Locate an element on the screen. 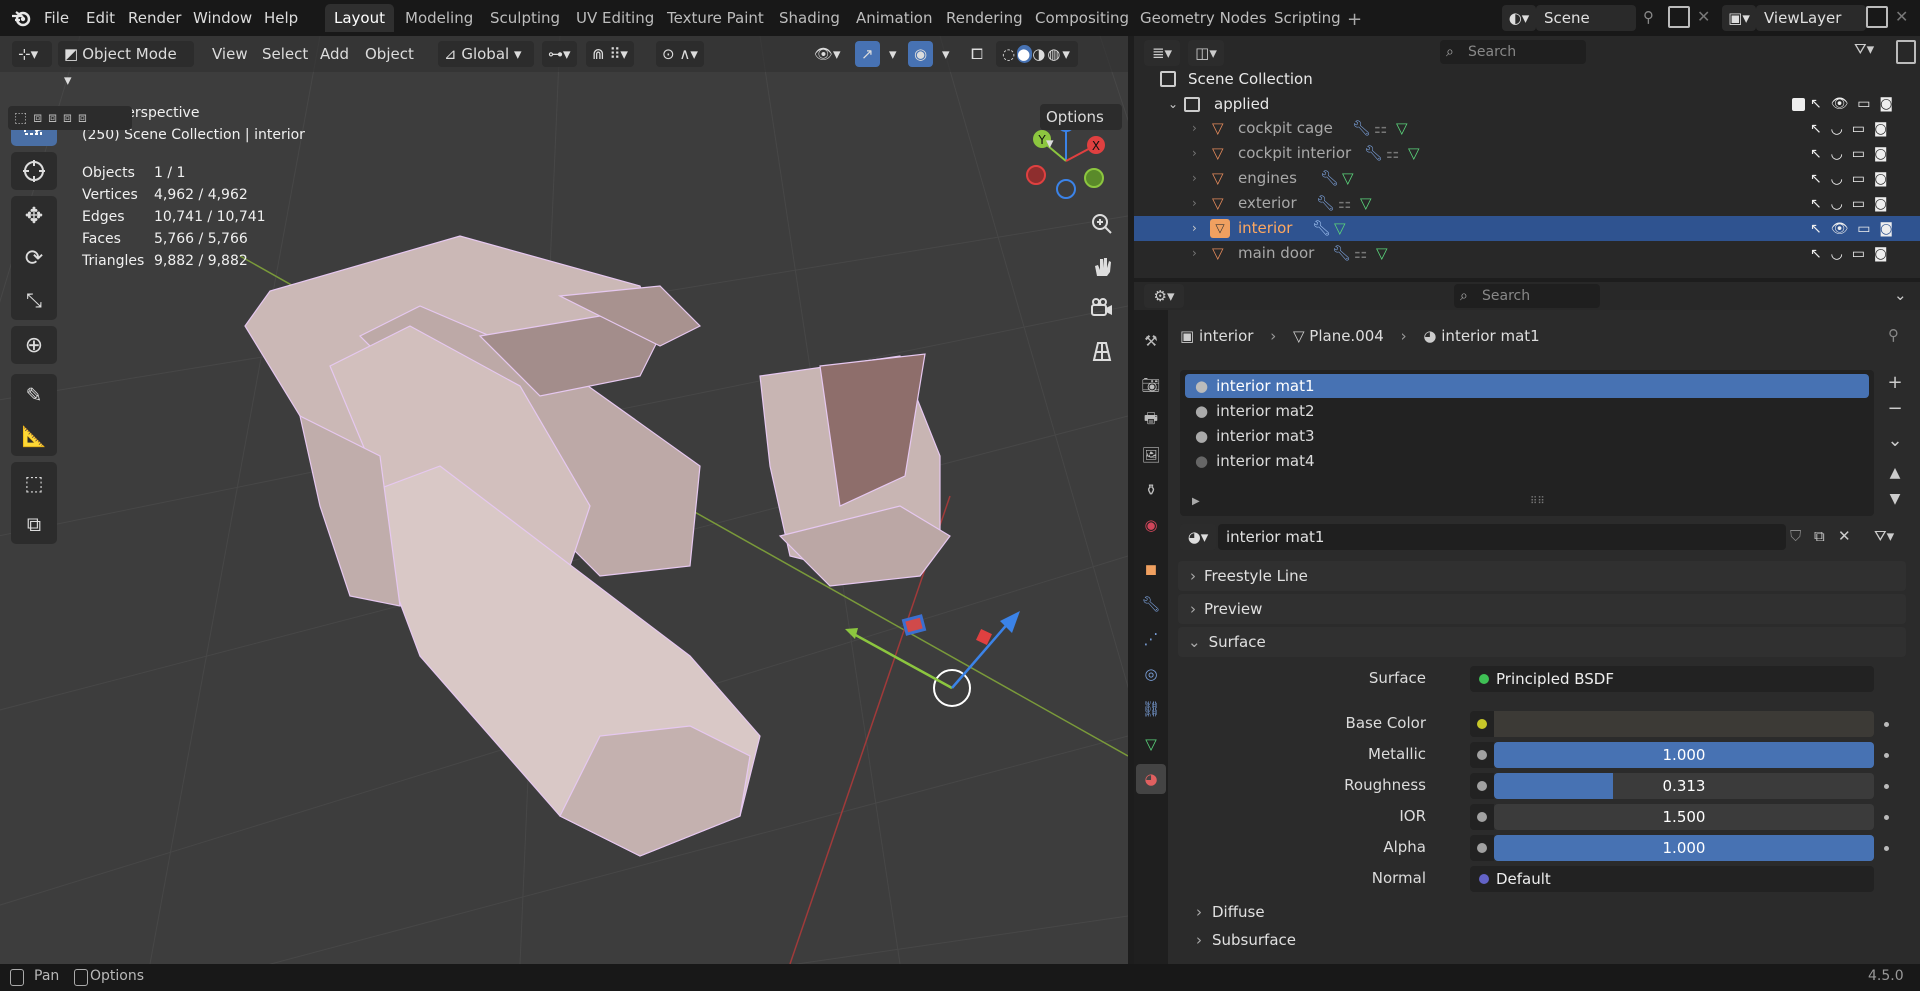 The width and height of the screenshot is (1920, 991). slot-specials-icon: ⌄ is located at coordinates (1895, 441).